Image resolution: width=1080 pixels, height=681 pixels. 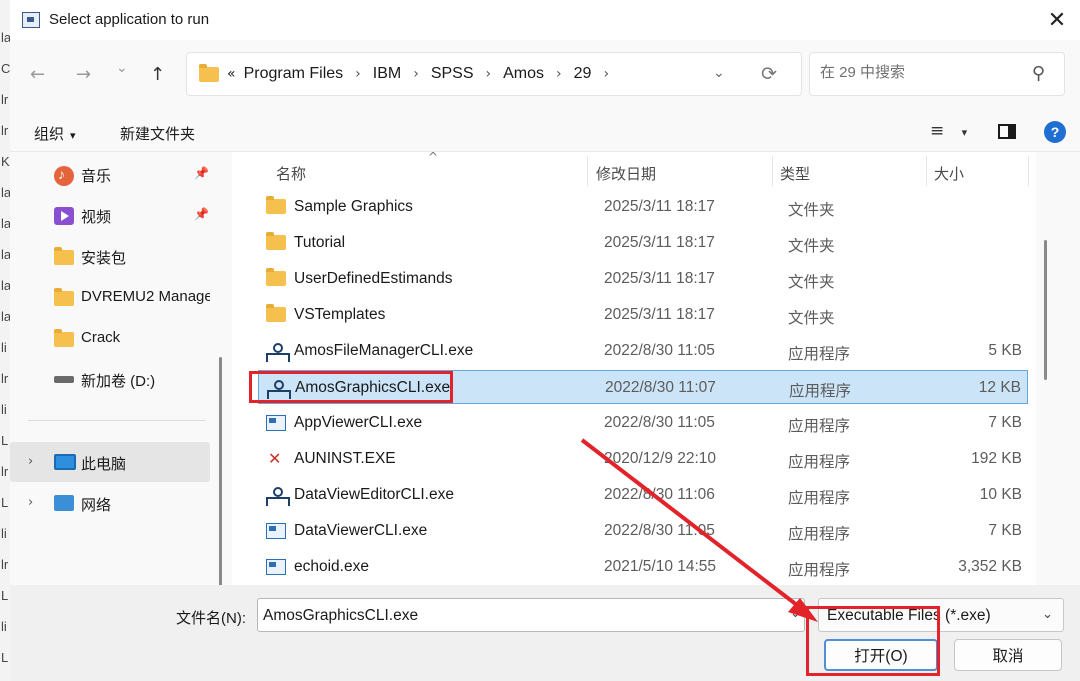 I want to click on file-row: DataViewerCLI.exe 2022/8/30 11:05 应用程序 7 KB, so click(x=643, y=531).